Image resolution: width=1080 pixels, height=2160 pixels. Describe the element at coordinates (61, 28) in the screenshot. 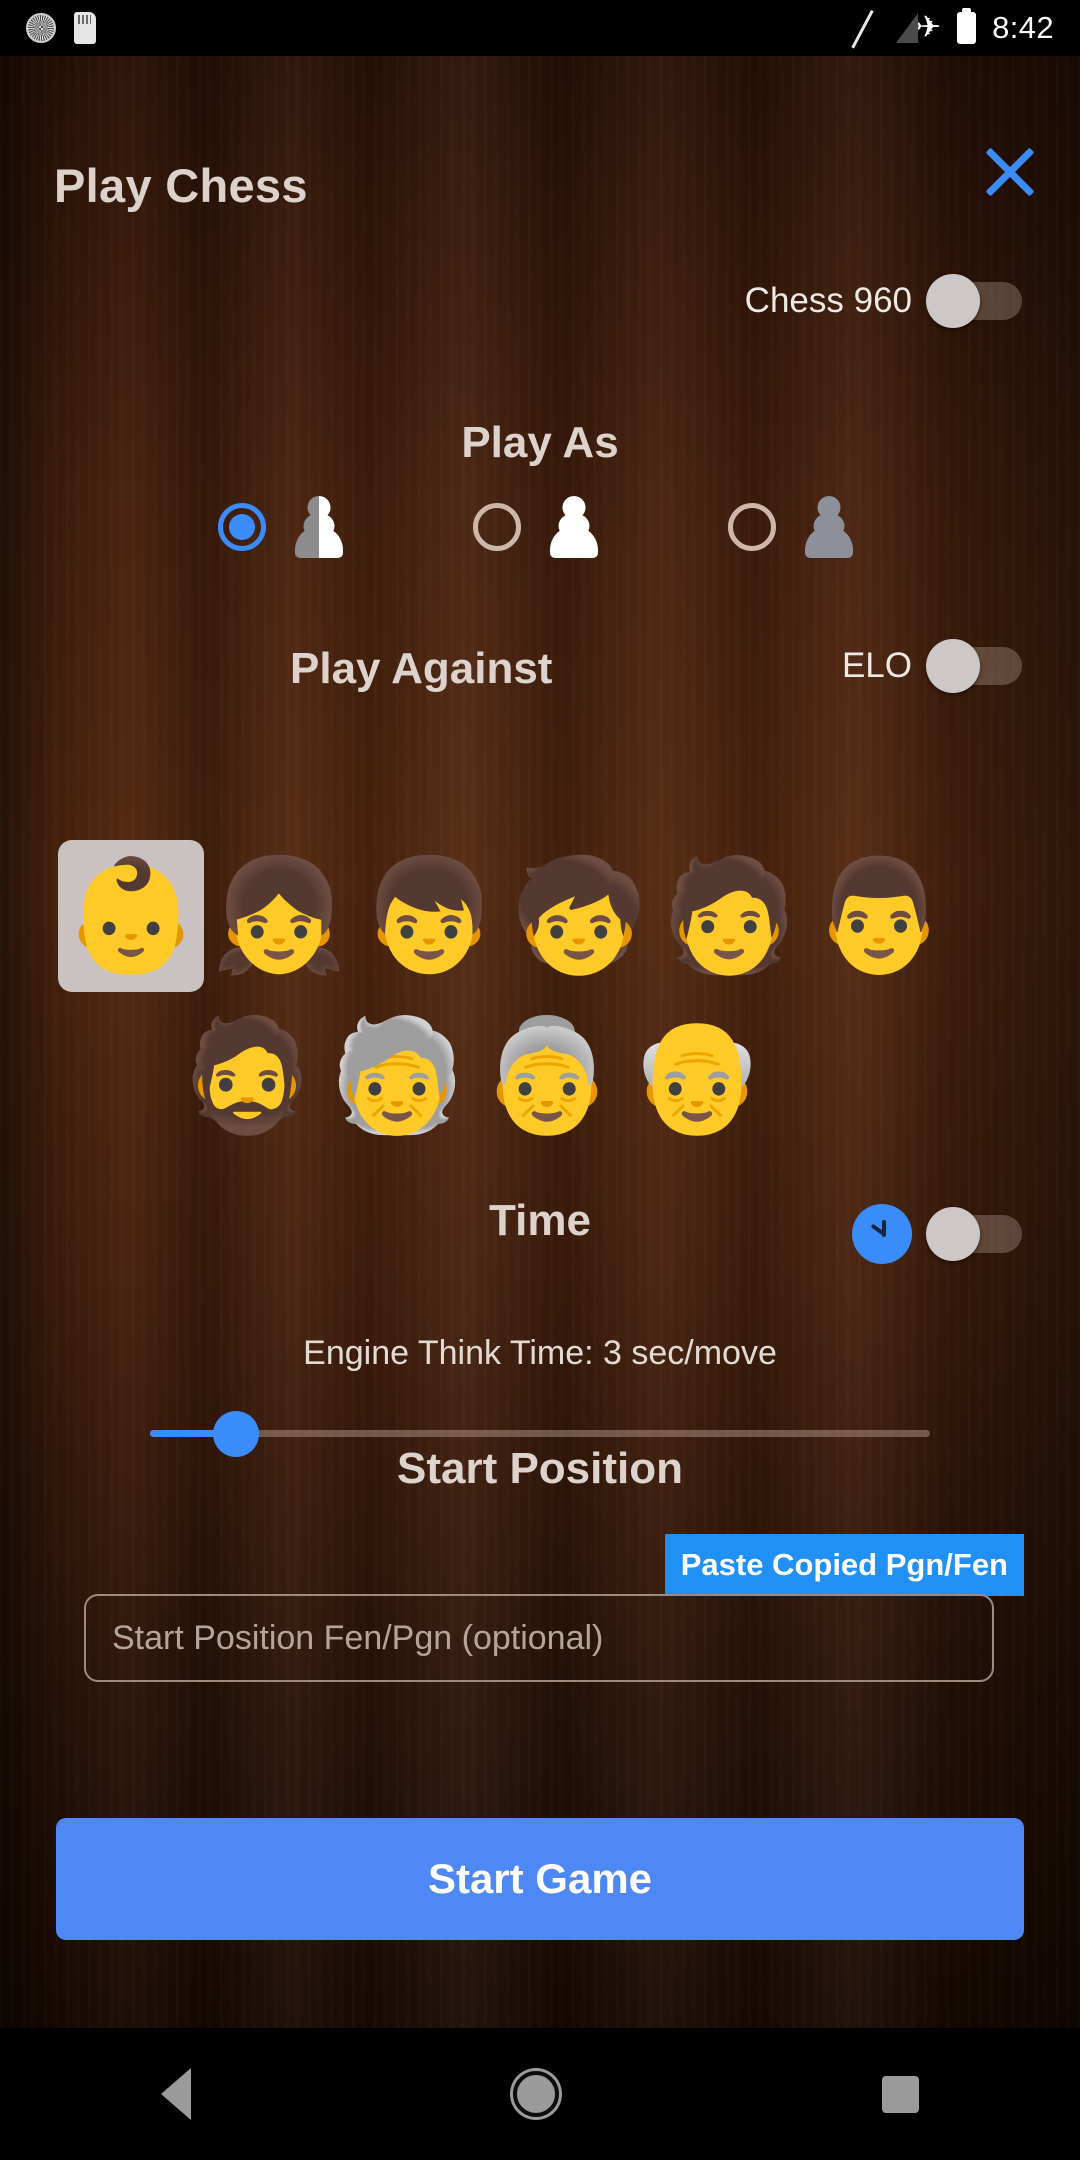

I see `status-bar-left-icons` at that location.